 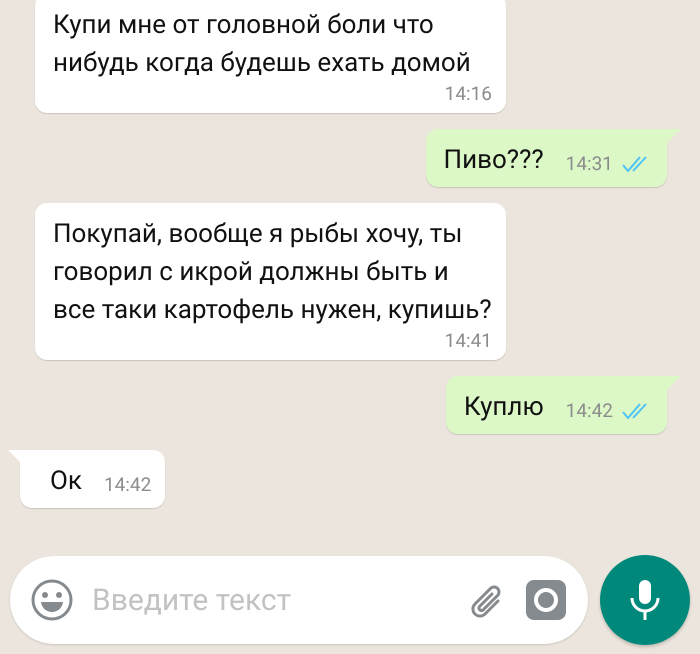 I want to click on message-time: 14:16, so click(x=468, y=93).